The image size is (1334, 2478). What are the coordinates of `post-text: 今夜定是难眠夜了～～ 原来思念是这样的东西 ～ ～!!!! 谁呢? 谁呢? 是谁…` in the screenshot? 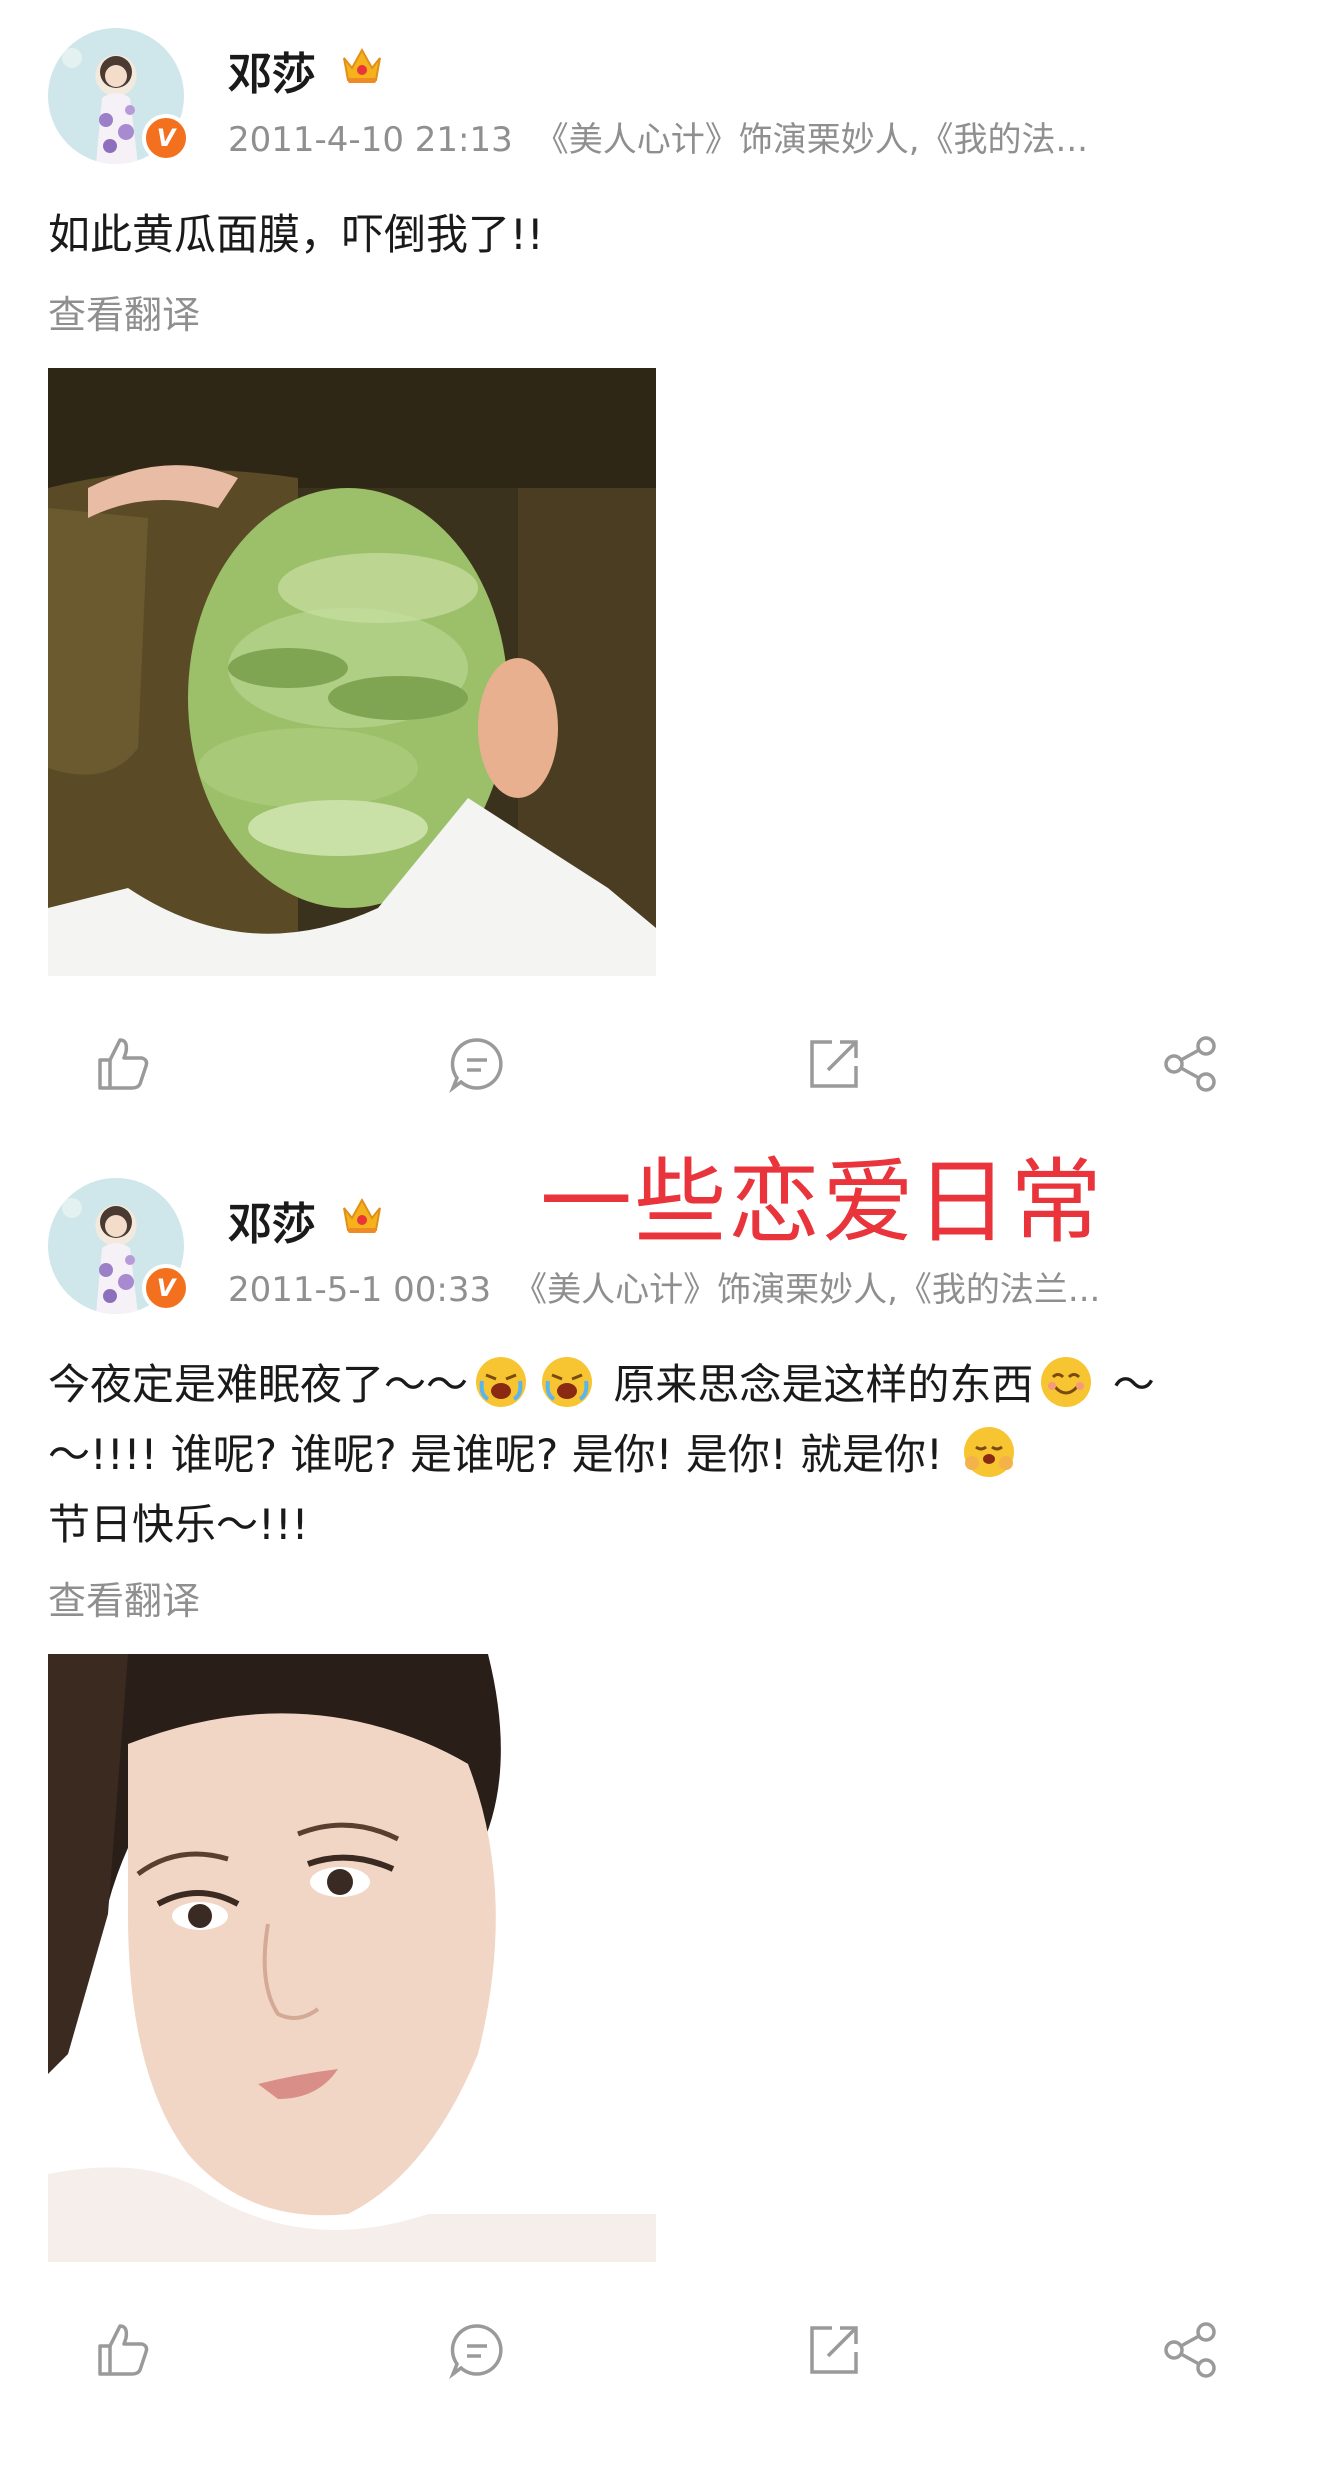 It's located at (658, 1455).